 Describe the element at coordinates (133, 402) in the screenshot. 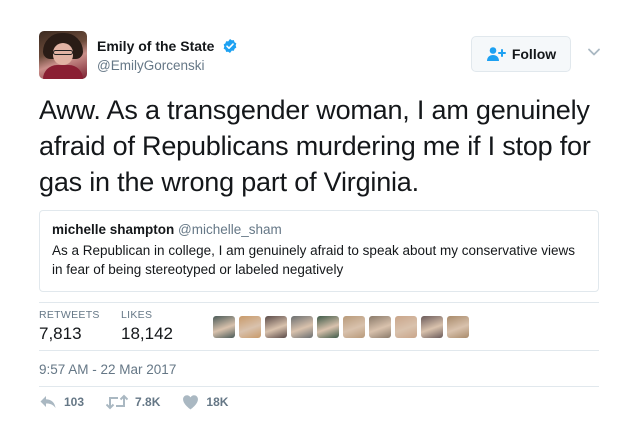

I see `retweet-button: 7.8K` at that location.